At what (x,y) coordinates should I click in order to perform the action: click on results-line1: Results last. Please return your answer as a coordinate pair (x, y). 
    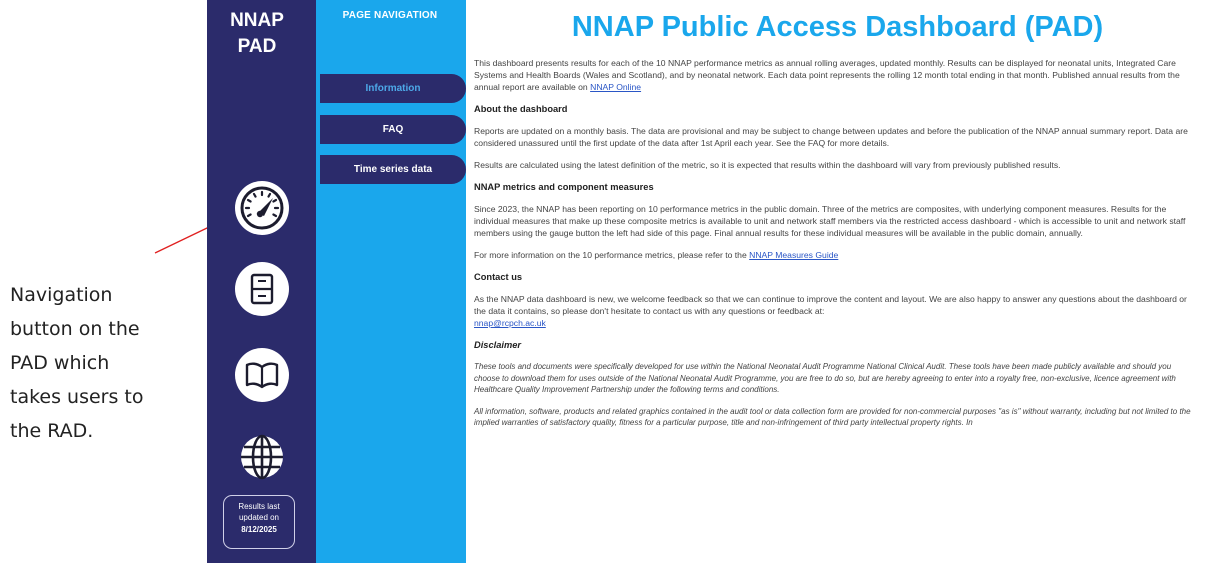
    Looking at the image, I should click on (259, 506).